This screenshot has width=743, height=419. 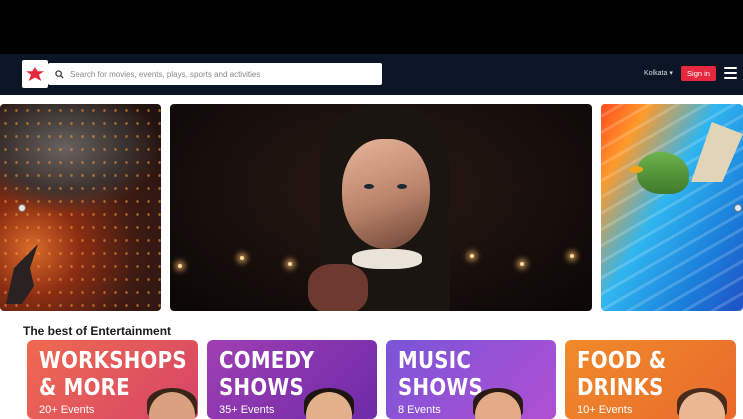 What do you see at coordinates (386, 194) in the screenshot?
I see `nun-face` at bounding box center [386, 194].